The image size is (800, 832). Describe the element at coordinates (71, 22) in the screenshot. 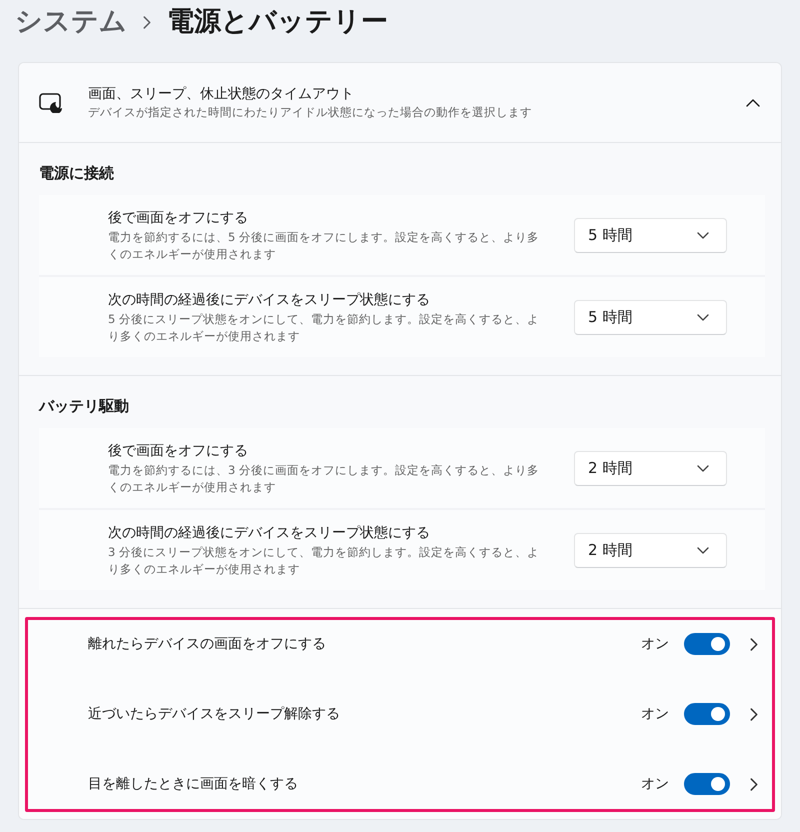

I see `breadcrumb-link: システム` at that location.